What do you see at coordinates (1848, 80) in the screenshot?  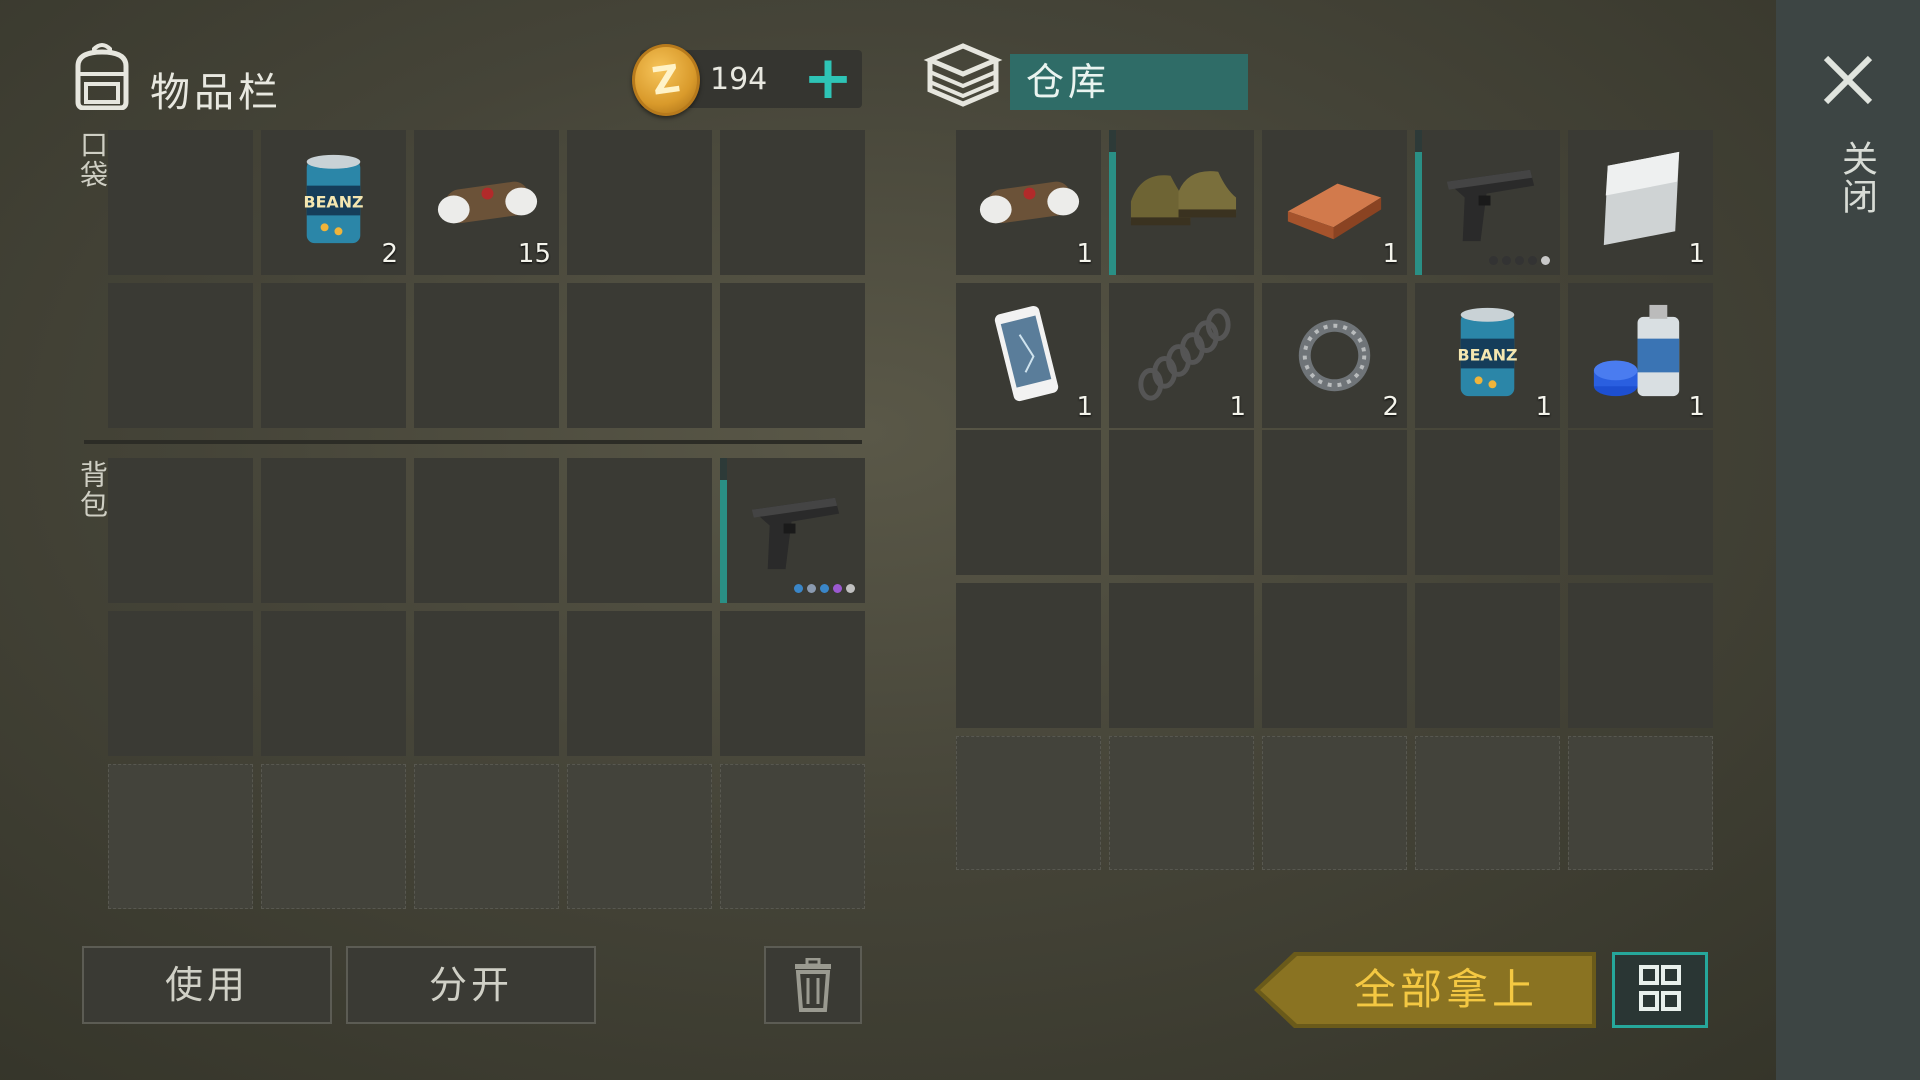 I see `close-icon` at bounding box center [1848, 80].